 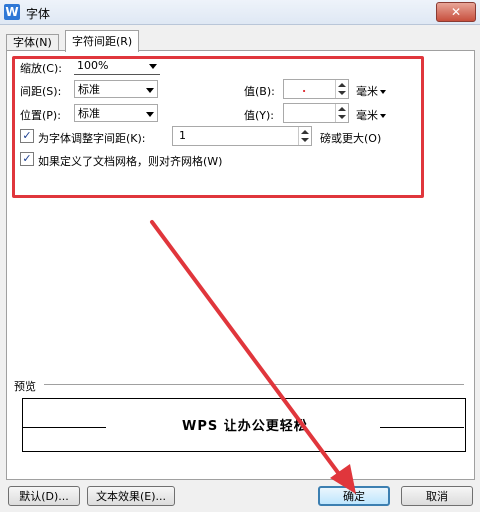 I want to click on cancel-button: 取消, so click(x=437, y=496).